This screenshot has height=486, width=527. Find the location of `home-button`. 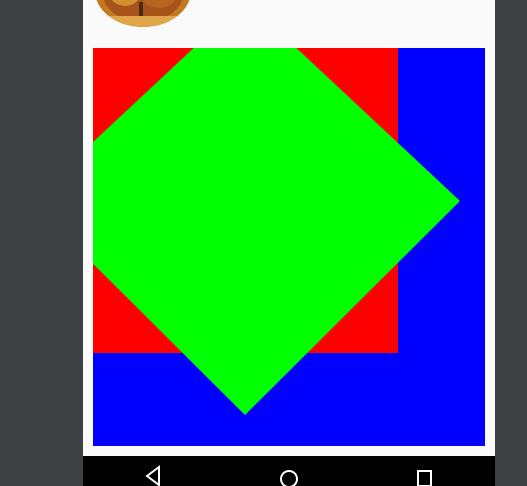

home-button is located at coordinates (289, 474).